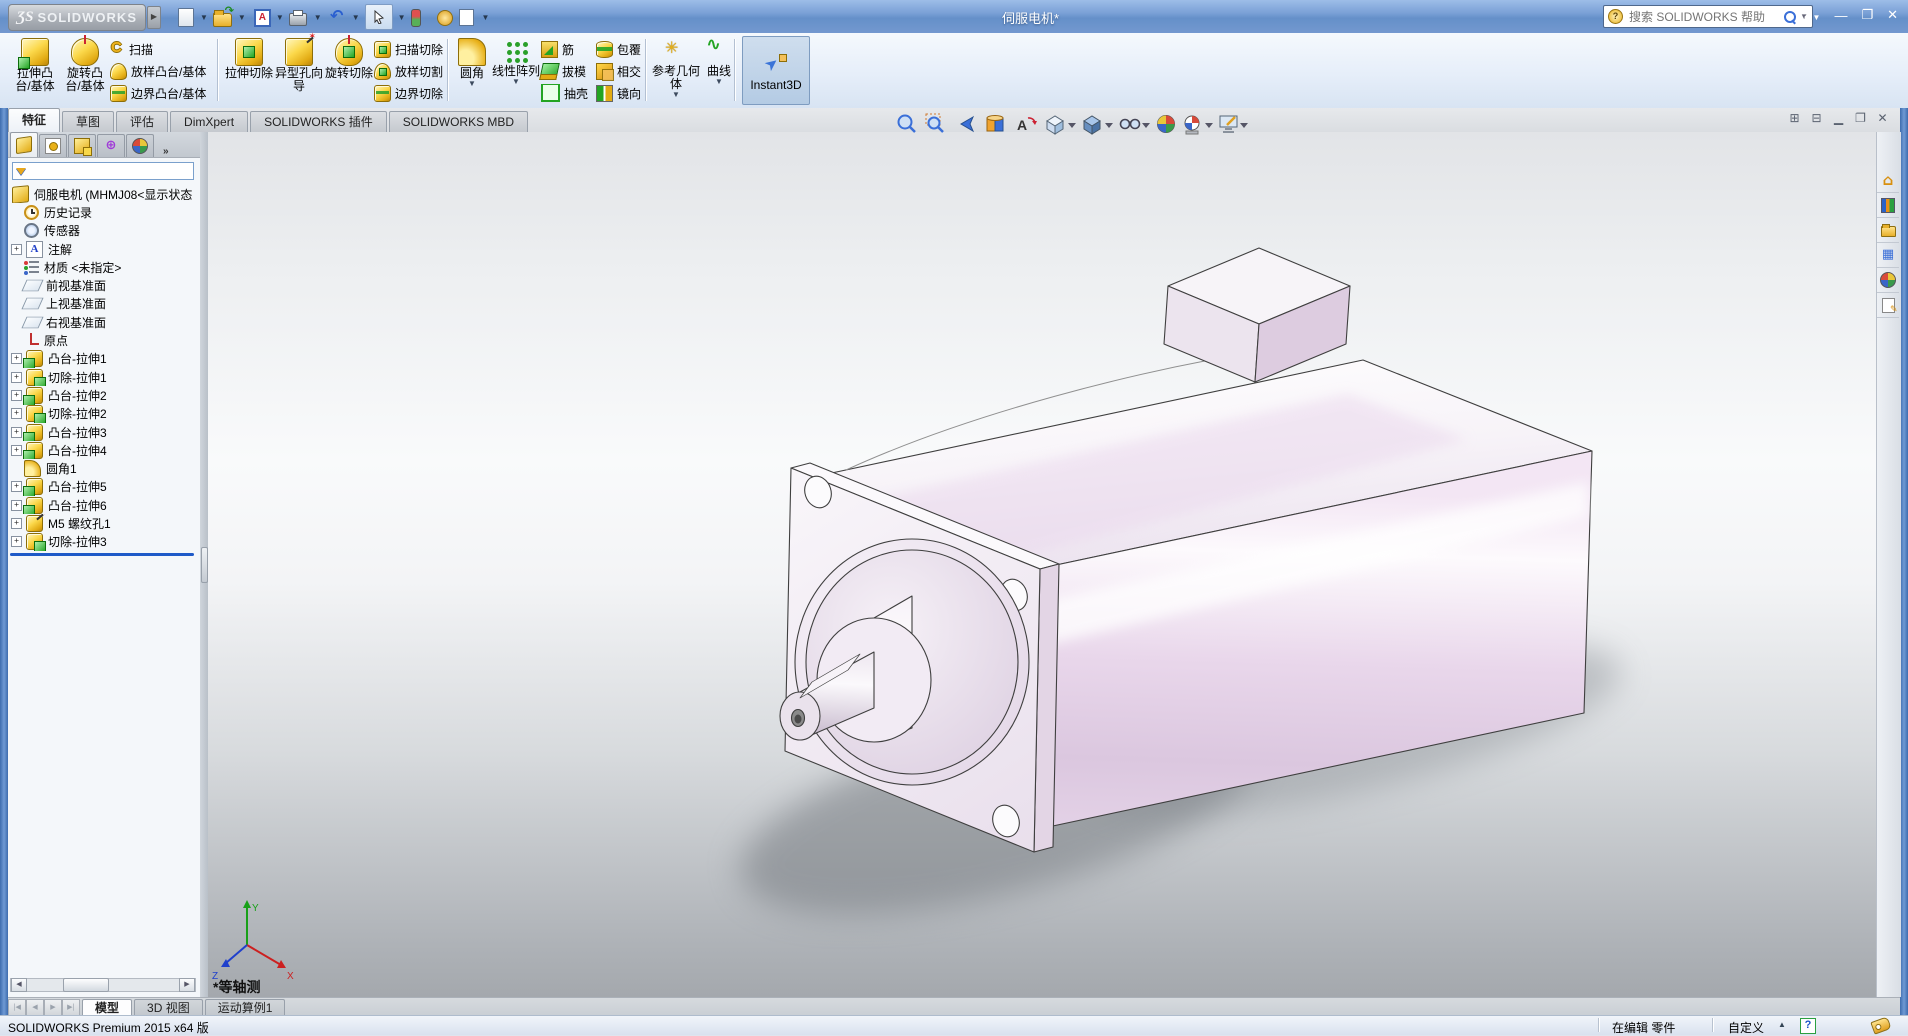  I want to click on tab-model: 模型, so click(107, 1007).